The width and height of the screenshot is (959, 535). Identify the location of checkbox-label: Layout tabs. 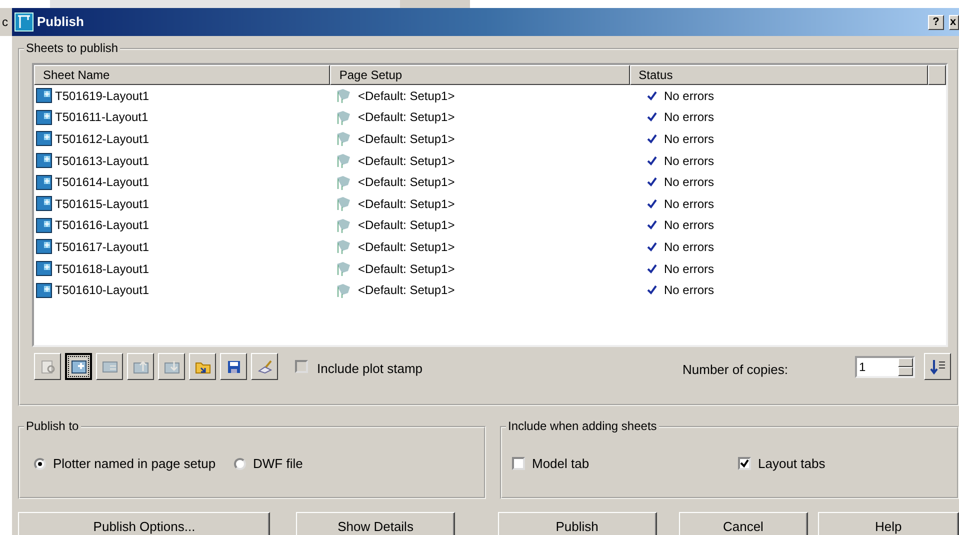
(792, 464).